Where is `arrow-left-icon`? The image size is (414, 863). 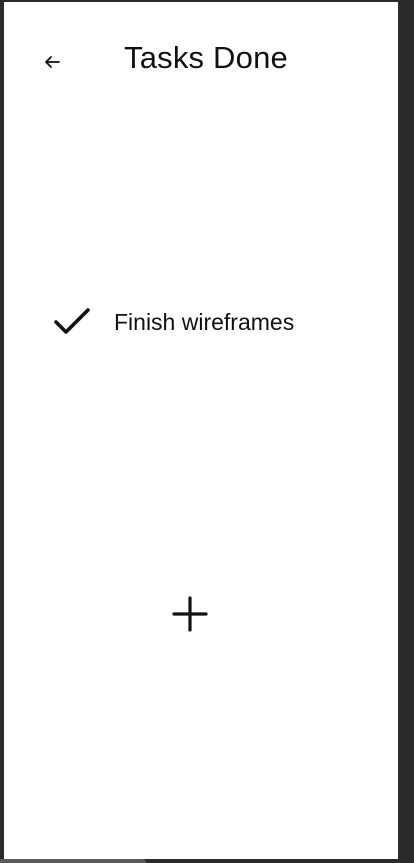
arrow-left-icon is located at coordinates (52, 62).